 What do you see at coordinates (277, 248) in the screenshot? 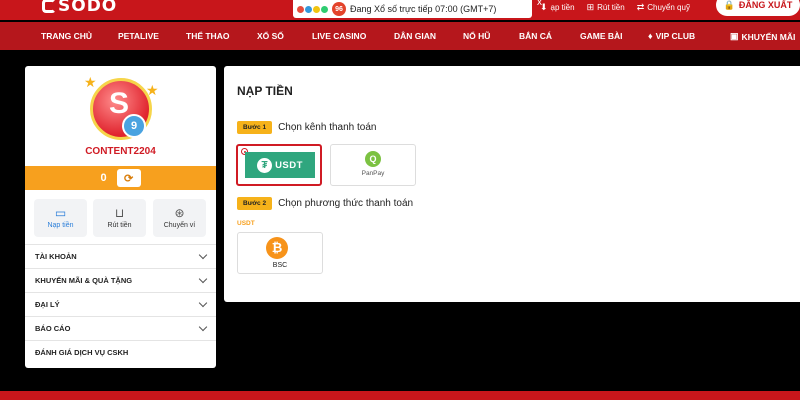
I see `bitcoin-icon: ₿` at bounding box center [277, 248].